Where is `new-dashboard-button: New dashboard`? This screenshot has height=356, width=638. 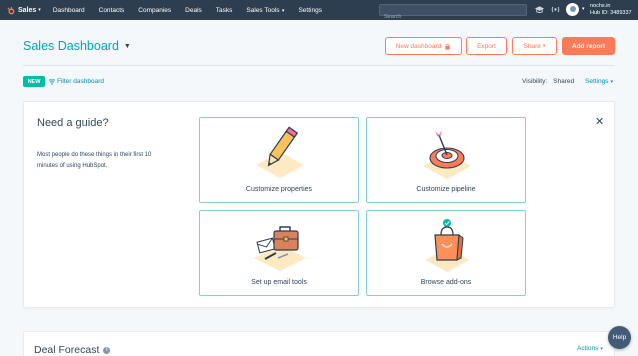
new-dashboard-button: New dashboard is located at coordinates (423, 46).